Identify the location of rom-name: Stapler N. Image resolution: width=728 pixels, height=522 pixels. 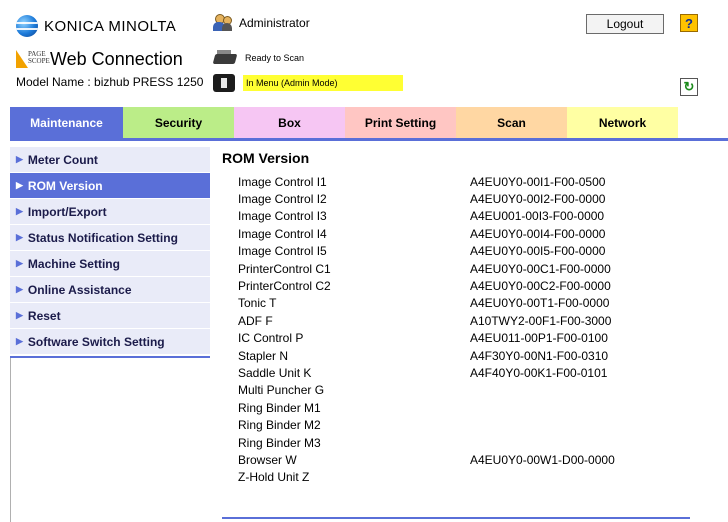
(263, 355).